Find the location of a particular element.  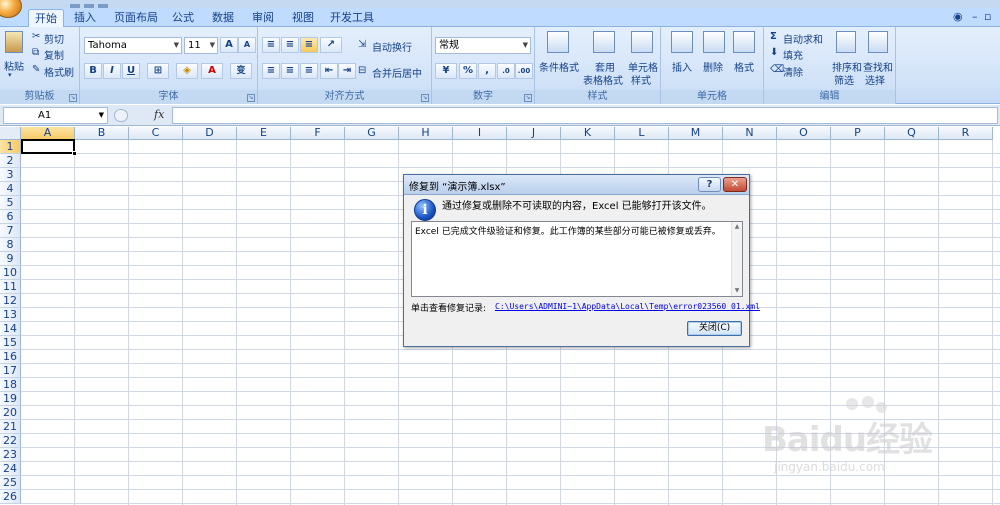

font-size-select: 11 ▼ is located at coordinates (201, 45).